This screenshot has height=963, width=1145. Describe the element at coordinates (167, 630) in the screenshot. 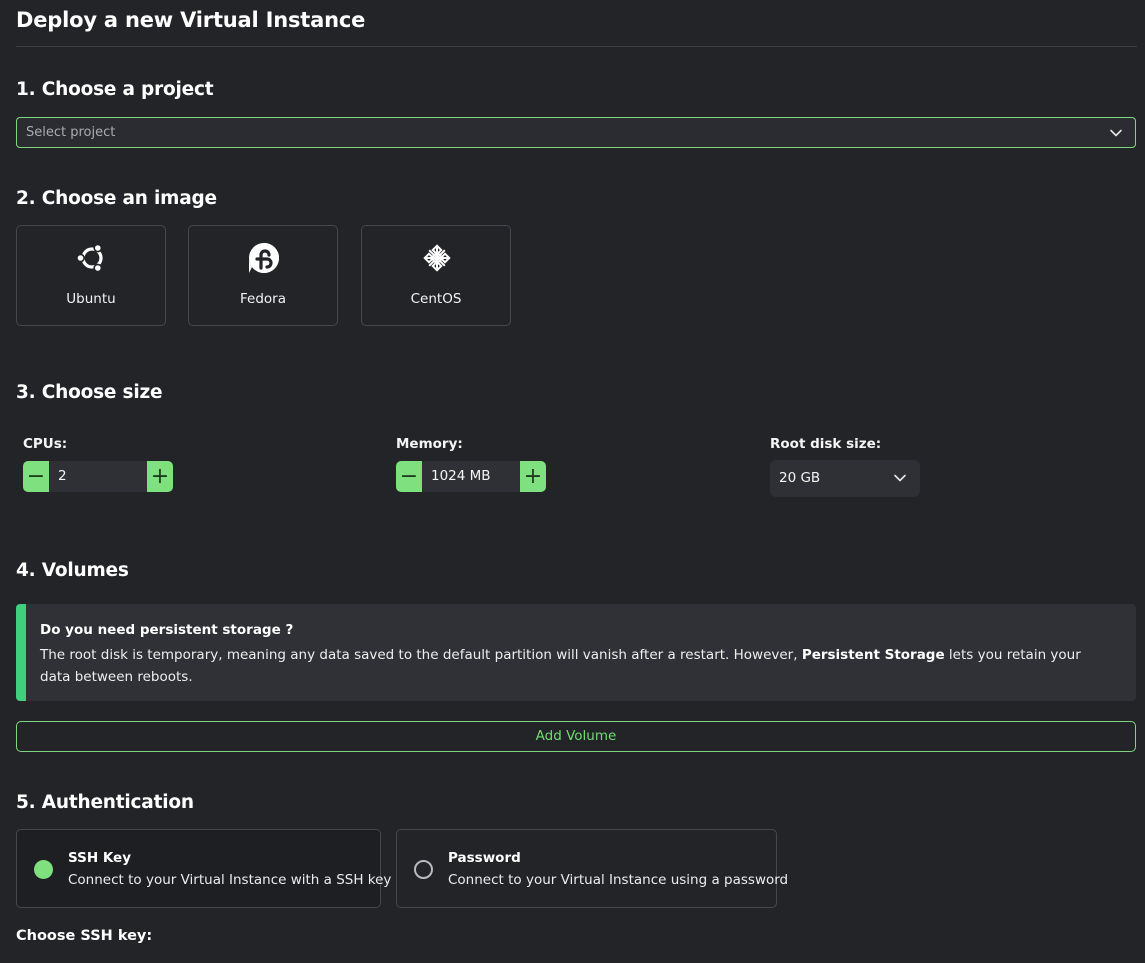

I see `notice-title: Do you need persistent storage ?` at that location.